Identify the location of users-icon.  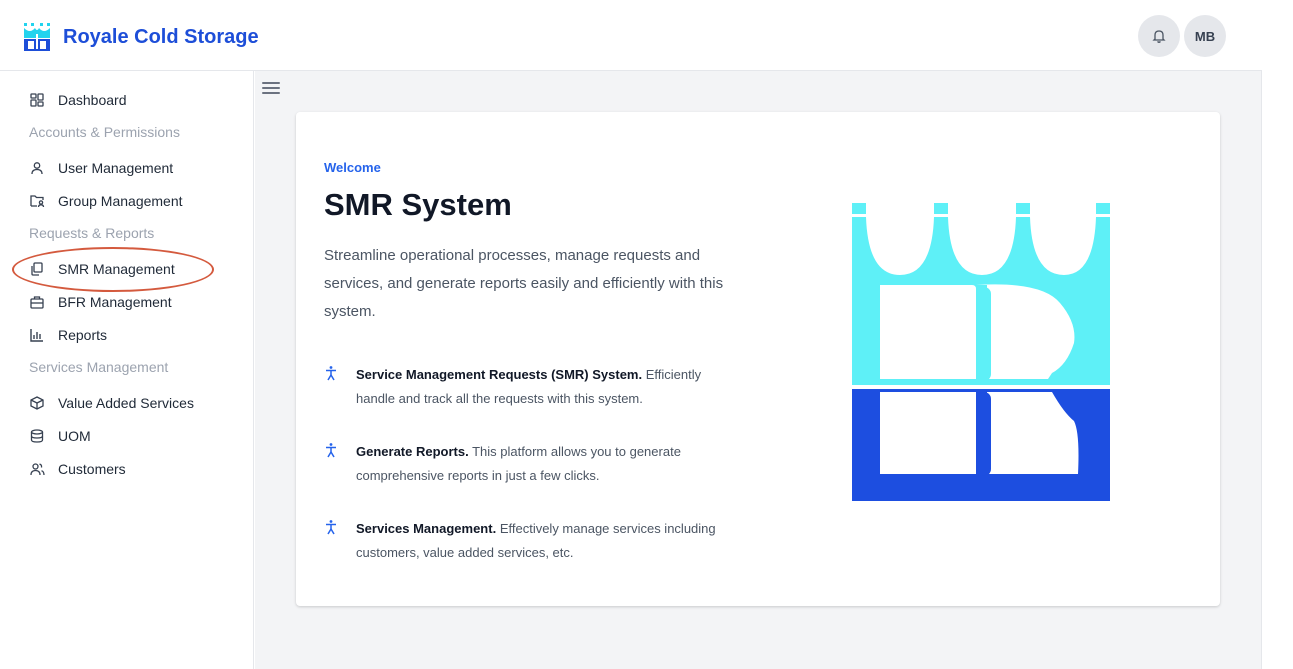
(37, 469).